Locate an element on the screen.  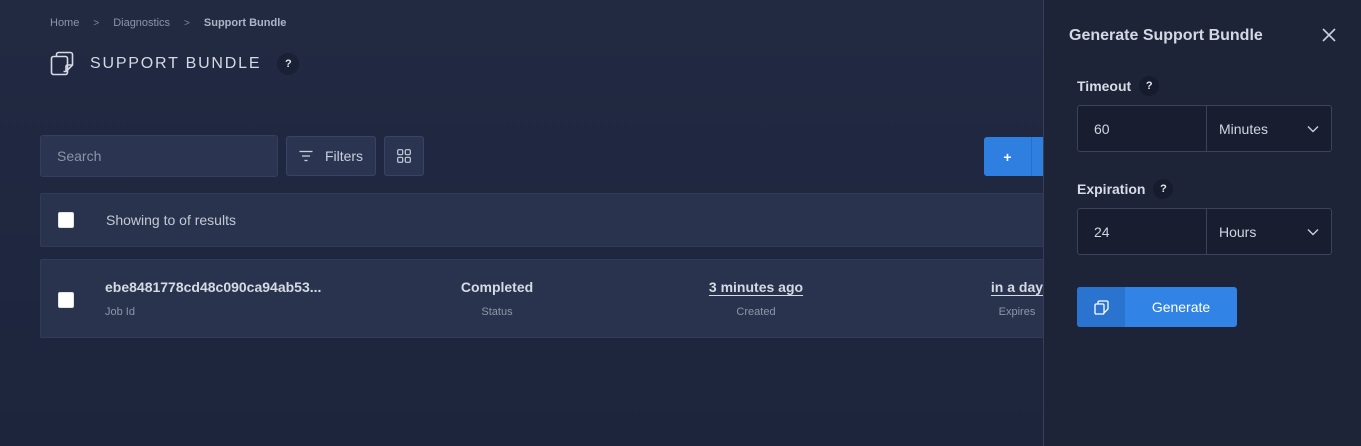
status-value: Completed is located at coordinates (497, 287).